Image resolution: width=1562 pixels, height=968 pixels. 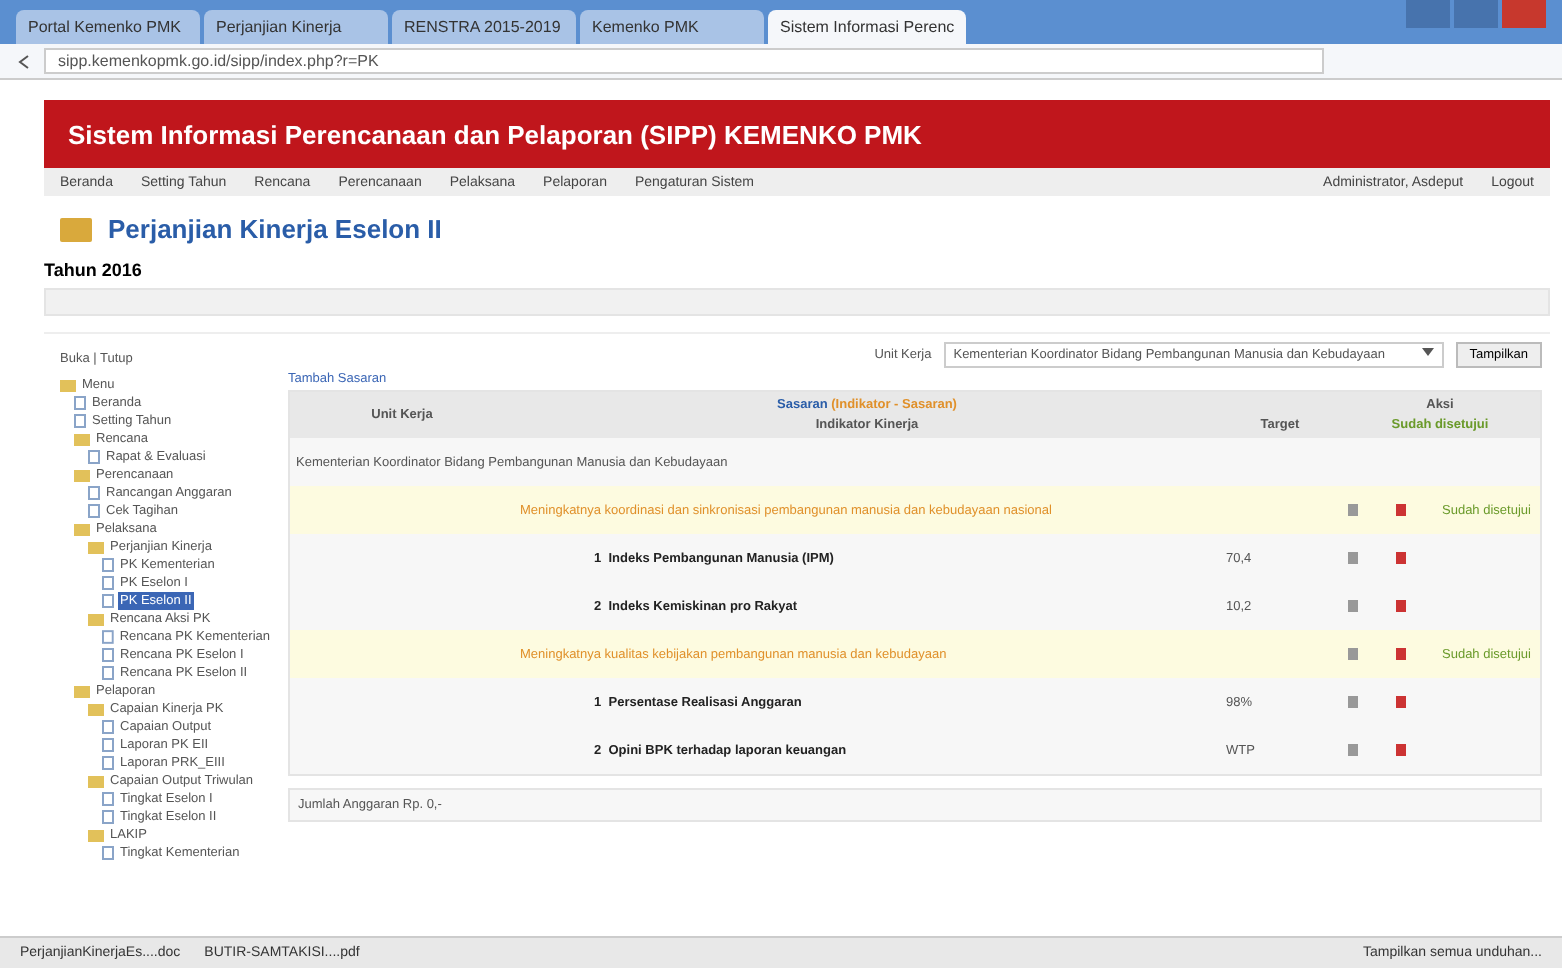 What do you see at coordinates (867, 27) in the screenshot?
I see `browser-tab: Sistem Informasi Perenc` at bounding box center [867, 27].